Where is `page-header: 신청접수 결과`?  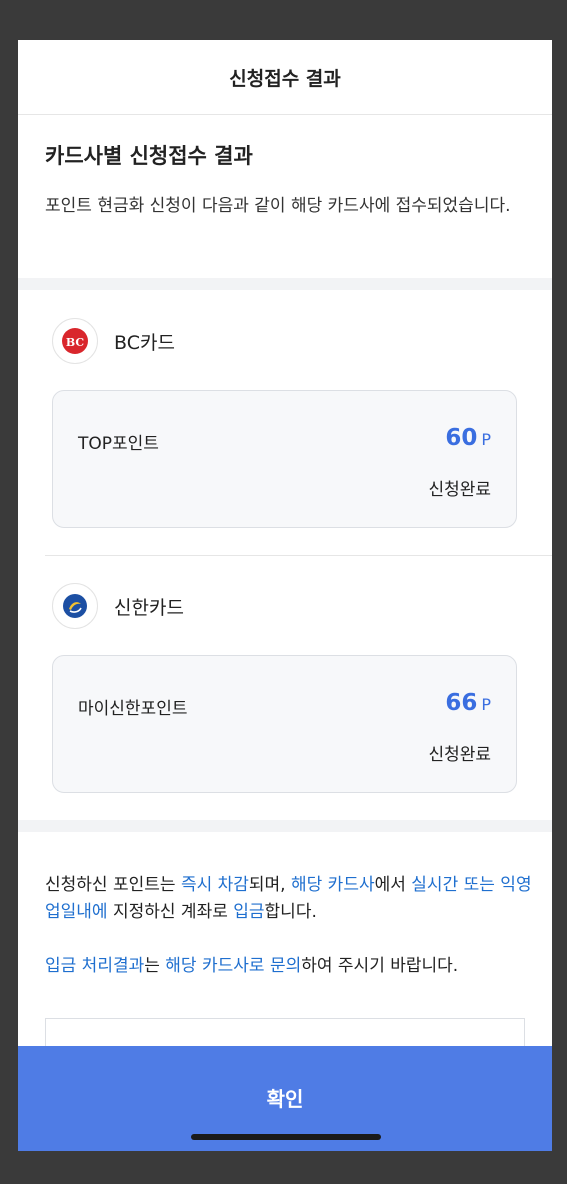 page-header: 신청접수 결과 is located at coordinates (285, 77).